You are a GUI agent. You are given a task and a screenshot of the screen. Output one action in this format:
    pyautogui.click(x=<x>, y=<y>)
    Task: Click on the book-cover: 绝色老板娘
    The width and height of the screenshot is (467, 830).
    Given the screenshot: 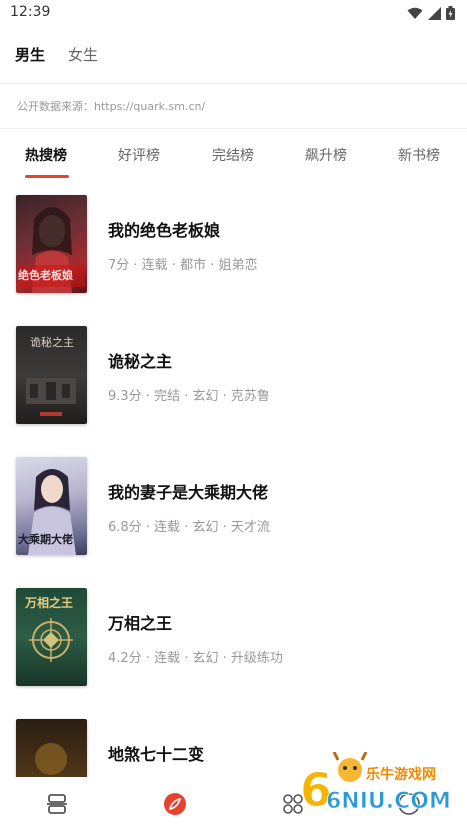 What is the action you would take?
    pyautogui.click(x=51, y=244)
    